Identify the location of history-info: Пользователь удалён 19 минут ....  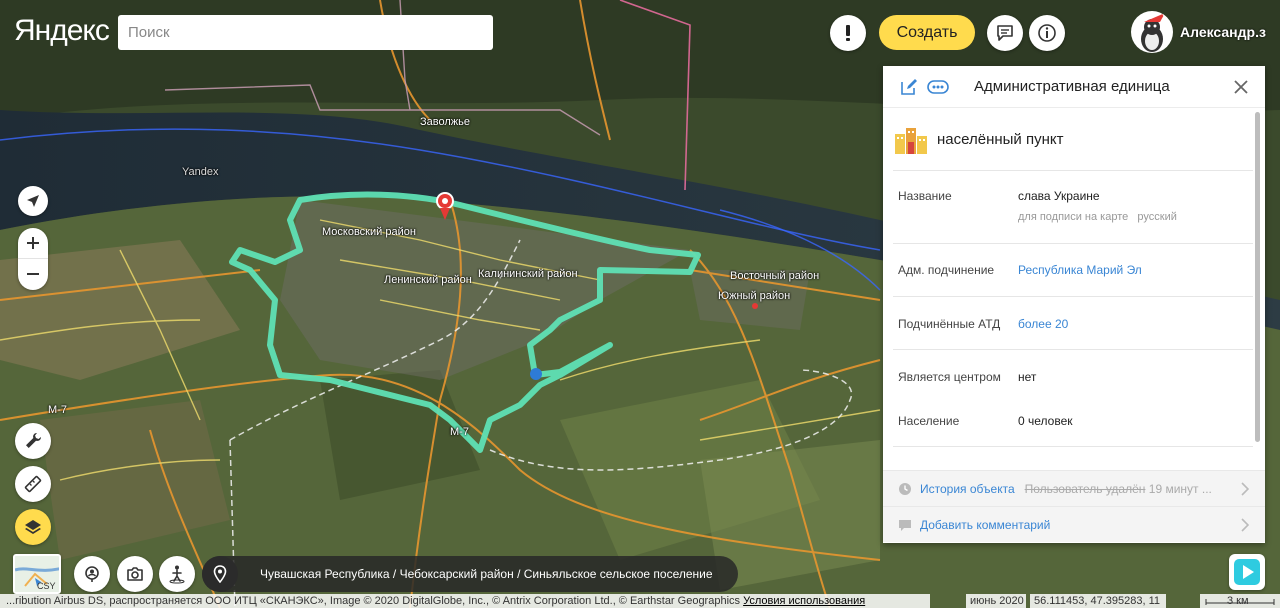
(1118, 489).